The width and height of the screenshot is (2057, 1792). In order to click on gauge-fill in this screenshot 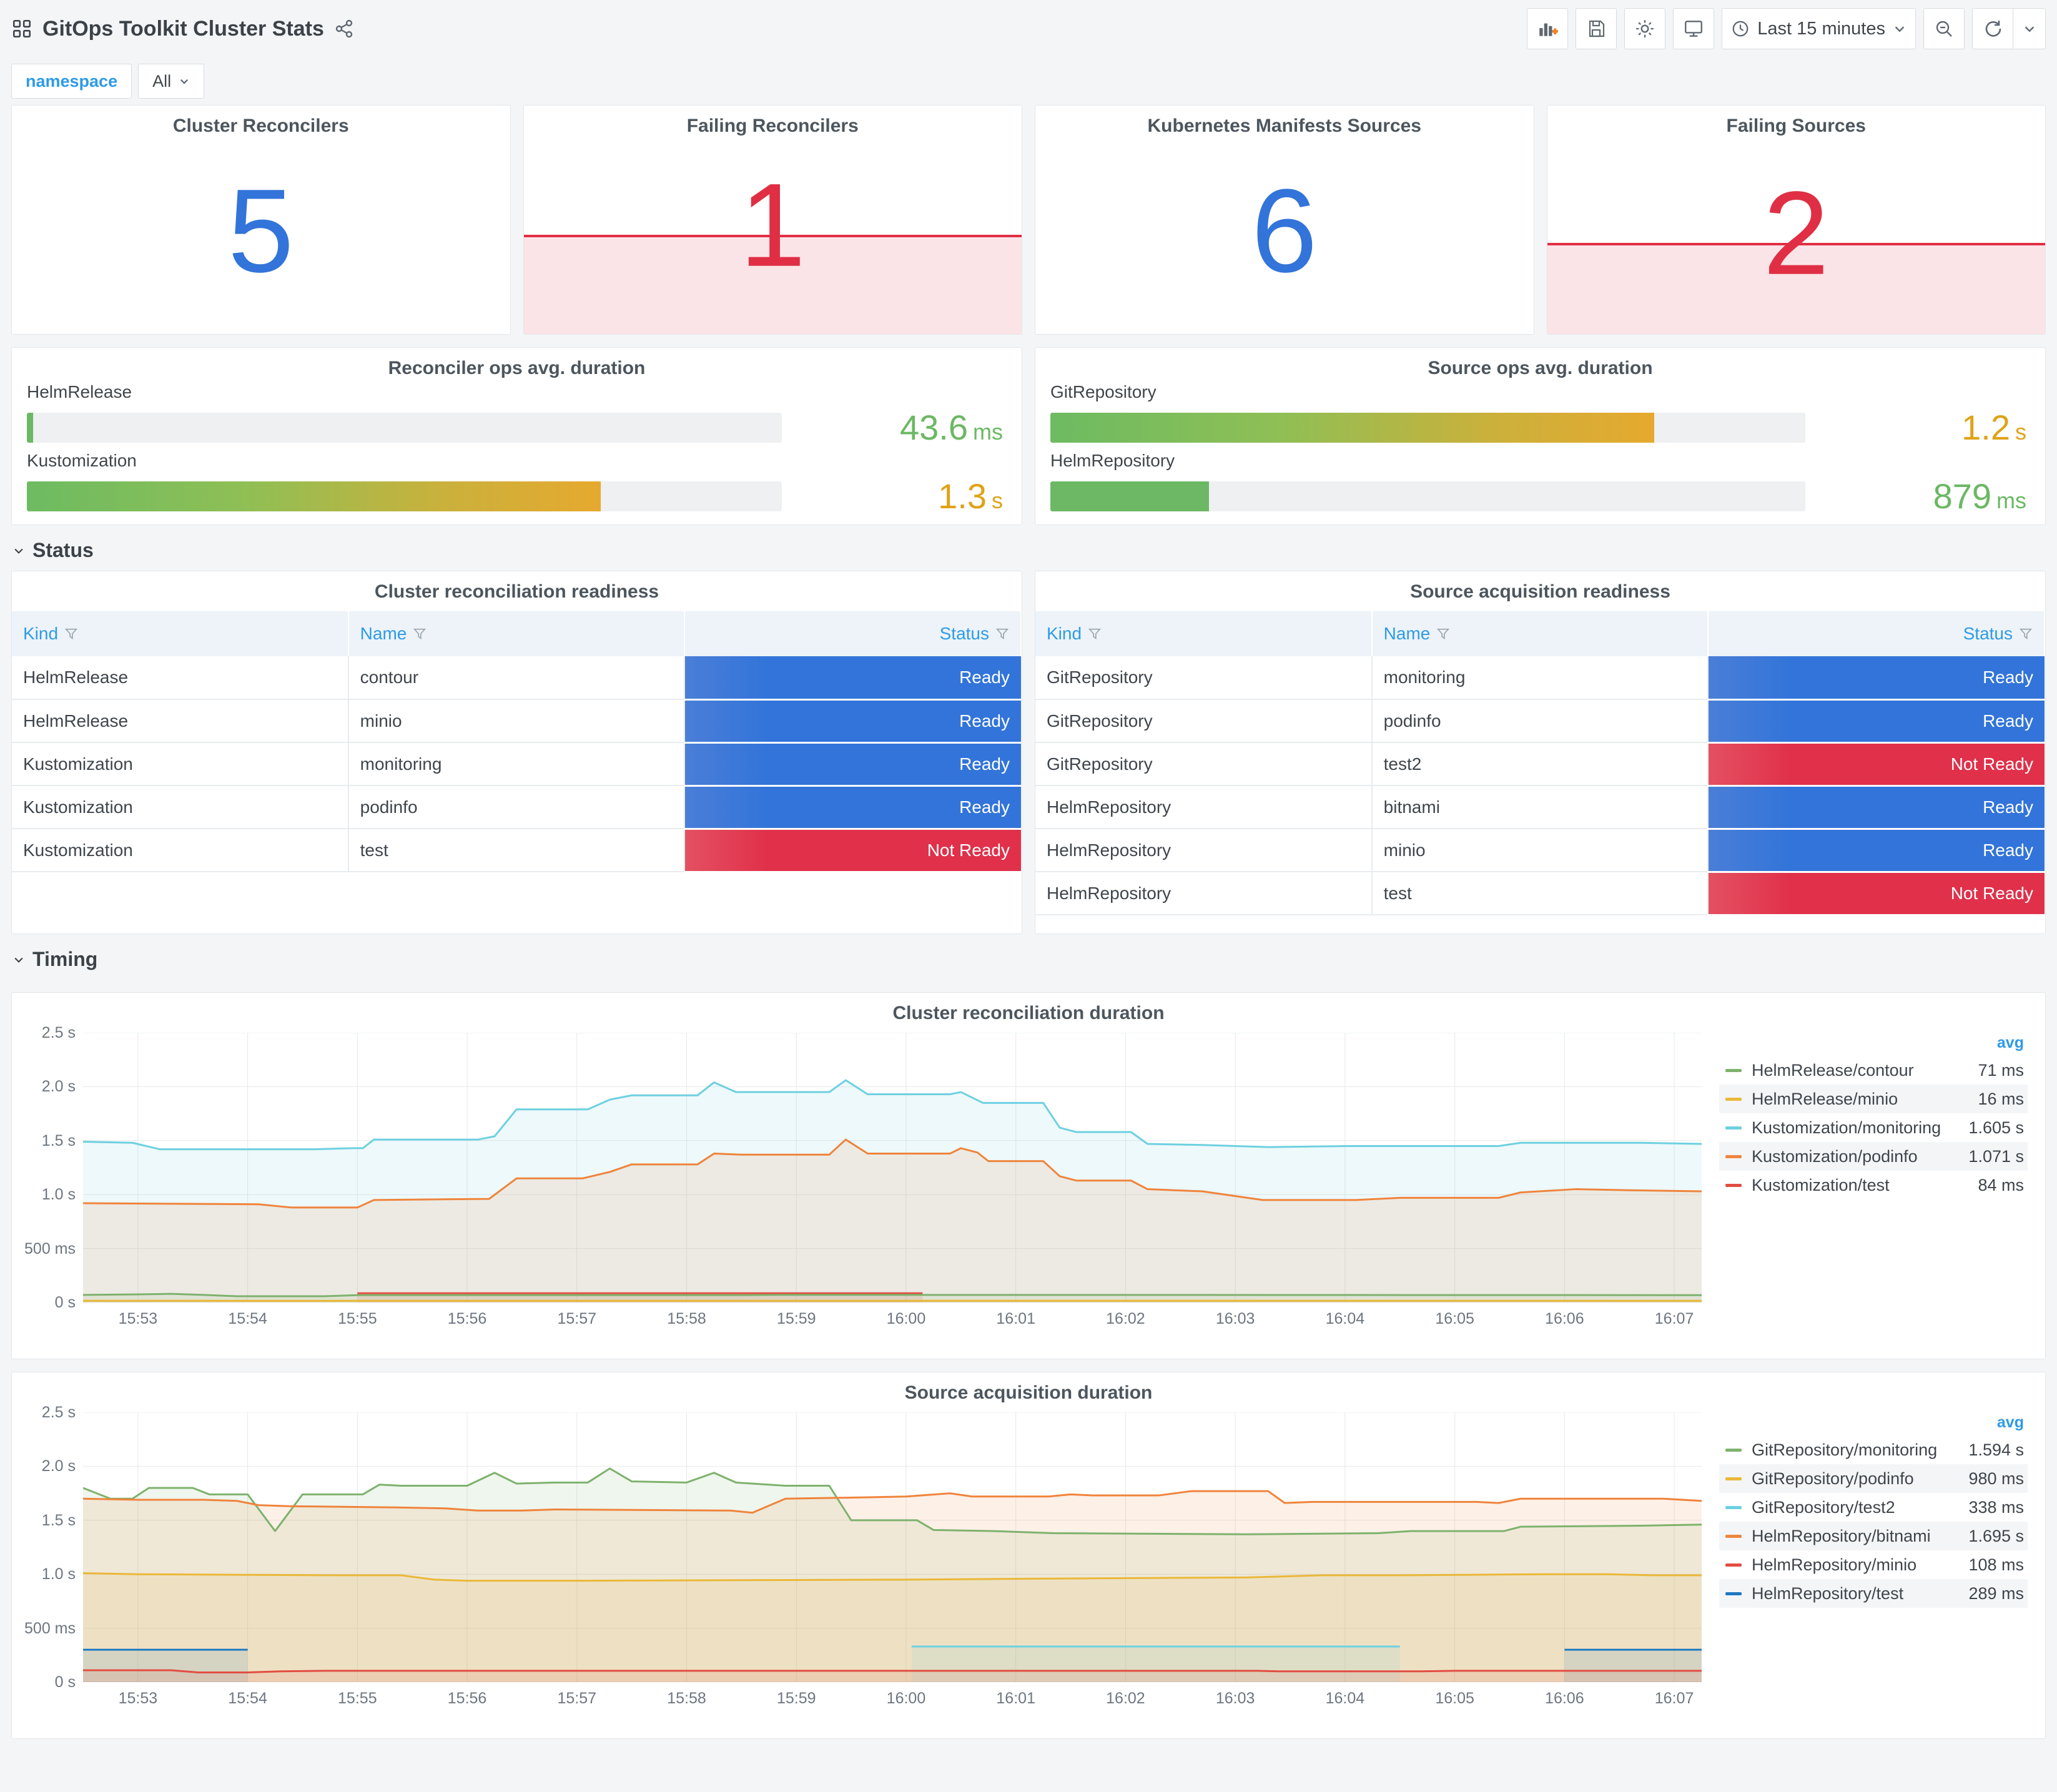, I will do `click(1353, 427)`.